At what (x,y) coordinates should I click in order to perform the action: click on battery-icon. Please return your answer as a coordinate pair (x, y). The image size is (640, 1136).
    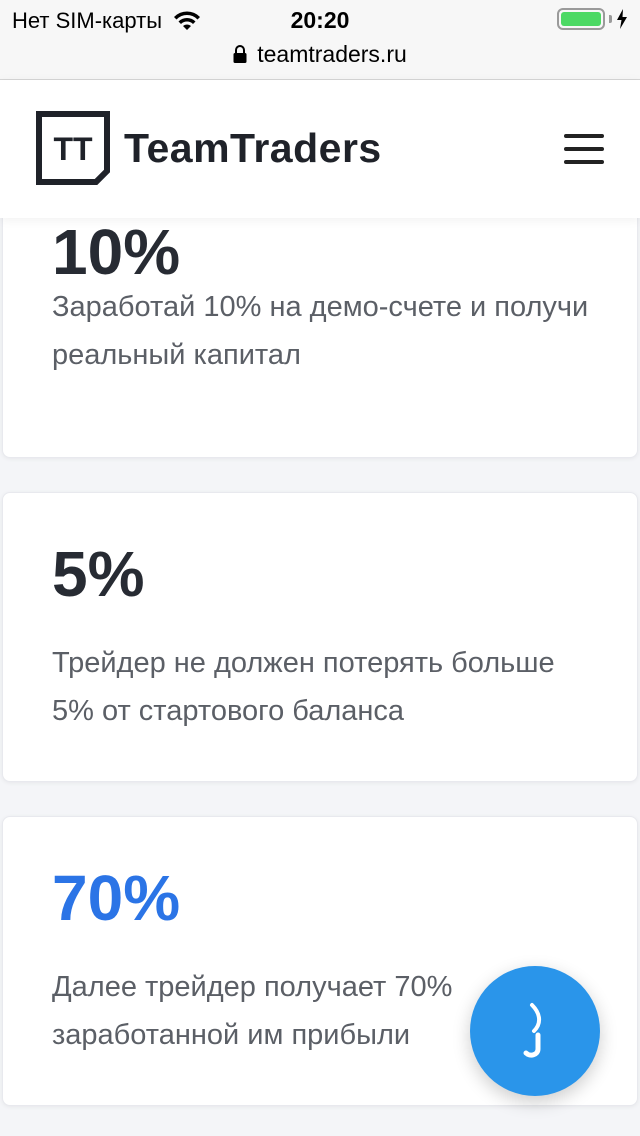
    Looking at the image, I should click on (581, 19).